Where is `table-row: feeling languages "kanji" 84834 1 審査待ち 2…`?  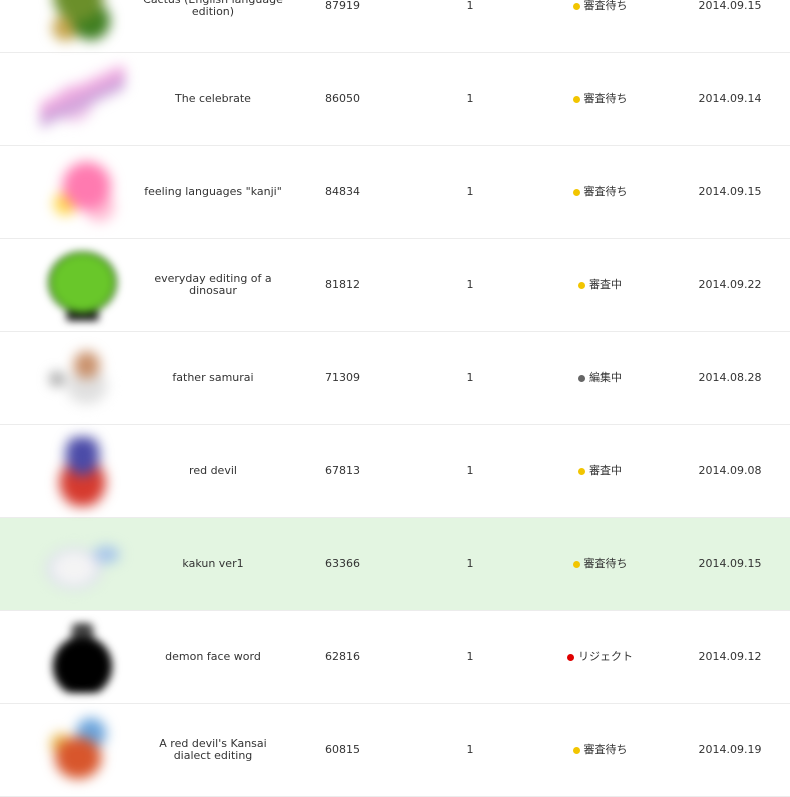
table-row: feeling languages "kanji" 84834 1 審査待ち 2… is located at coordinates (395, 192).